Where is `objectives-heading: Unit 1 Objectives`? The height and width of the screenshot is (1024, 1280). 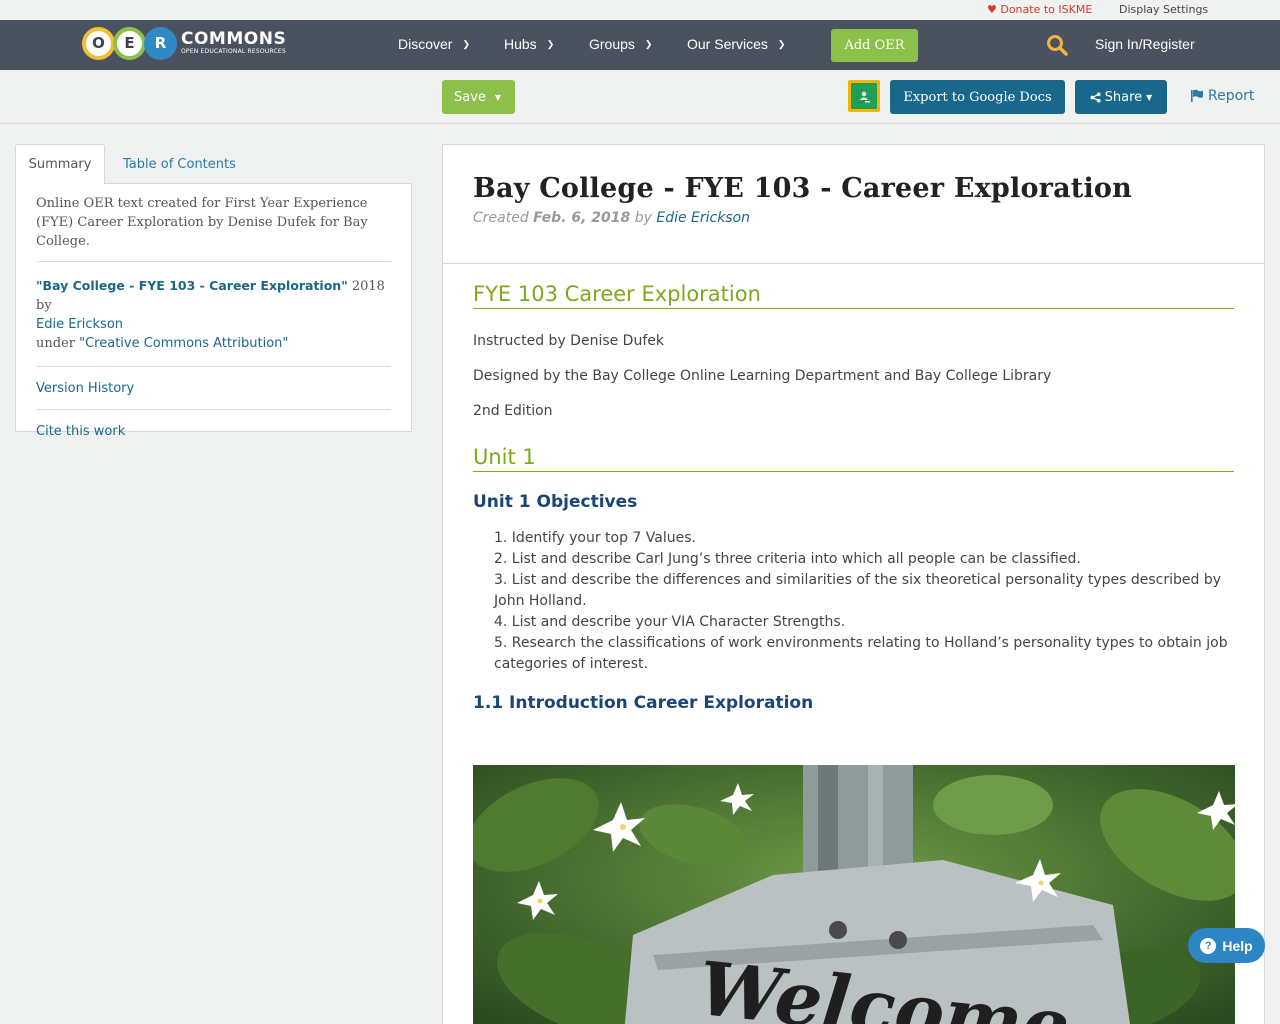
objectives-heading: Unit 1 Objectives is located at coordinates (555, 502).